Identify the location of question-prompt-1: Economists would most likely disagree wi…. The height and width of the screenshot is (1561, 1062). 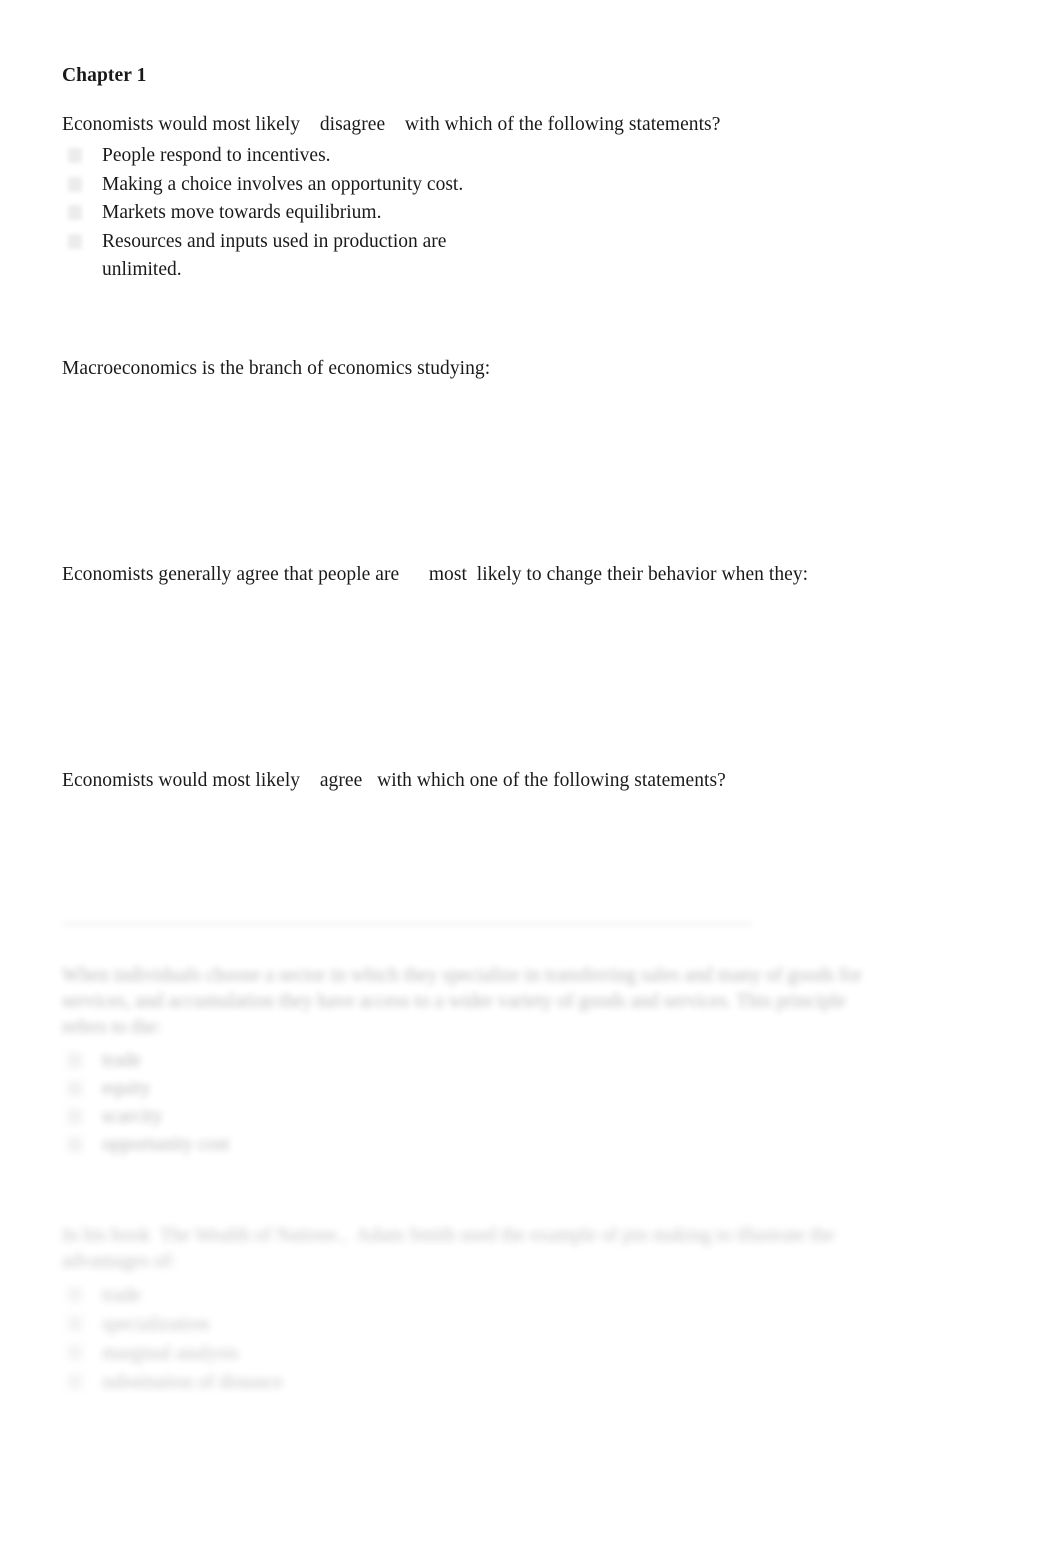
(477, 125).